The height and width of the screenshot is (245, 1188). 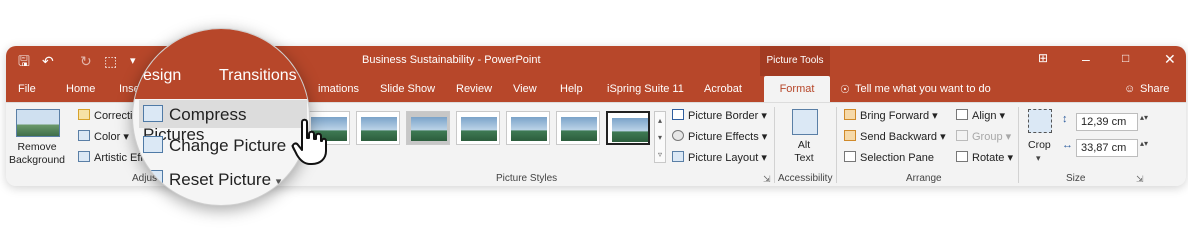 What do you see at coordinates (162, 76) in the screenshot?
I see `magnified-tab-design: esign` at bounding box center [162, 76].